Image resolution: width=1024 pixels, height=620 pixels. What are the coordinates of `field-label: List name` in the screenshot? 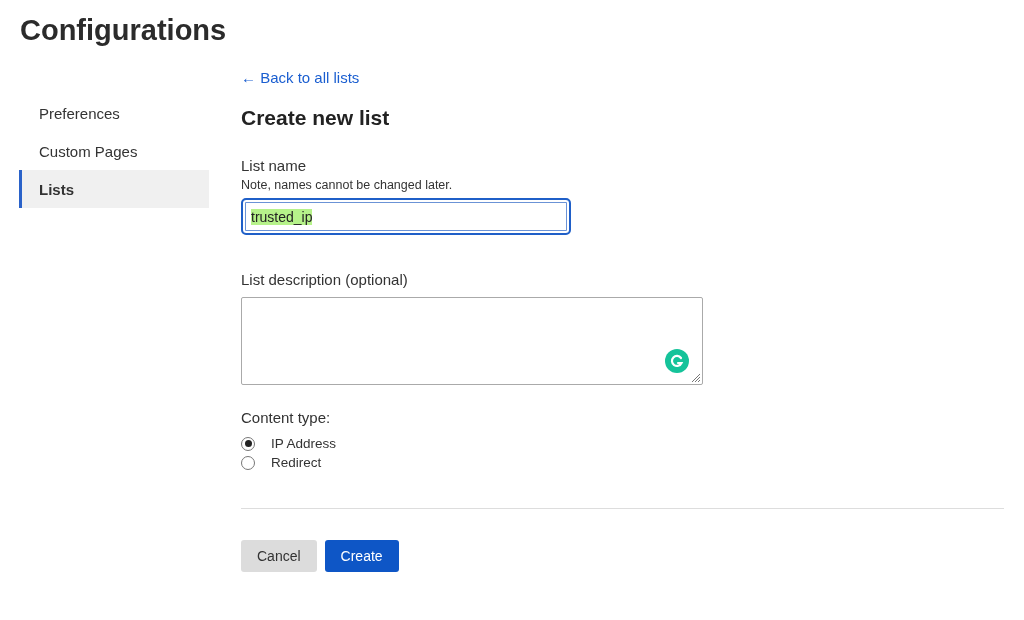 It's located at (274, 165).